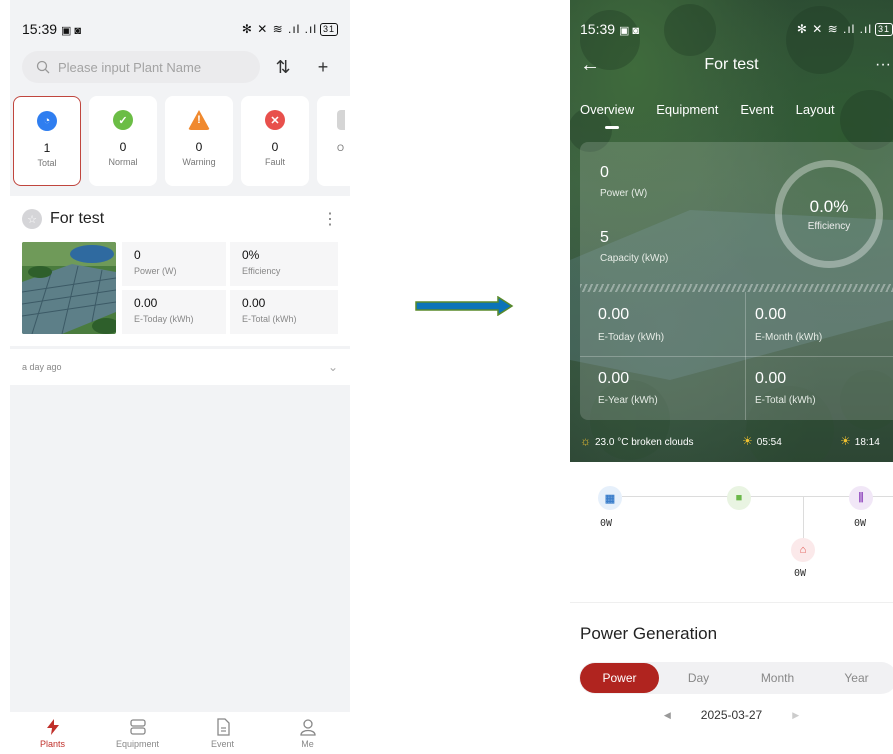 The height and width of the screenshot is (754, 893). Describe the element at coordinates (180, 219) in the screenshot. I see `plant-header: ☆ For test ⋮` at that location.